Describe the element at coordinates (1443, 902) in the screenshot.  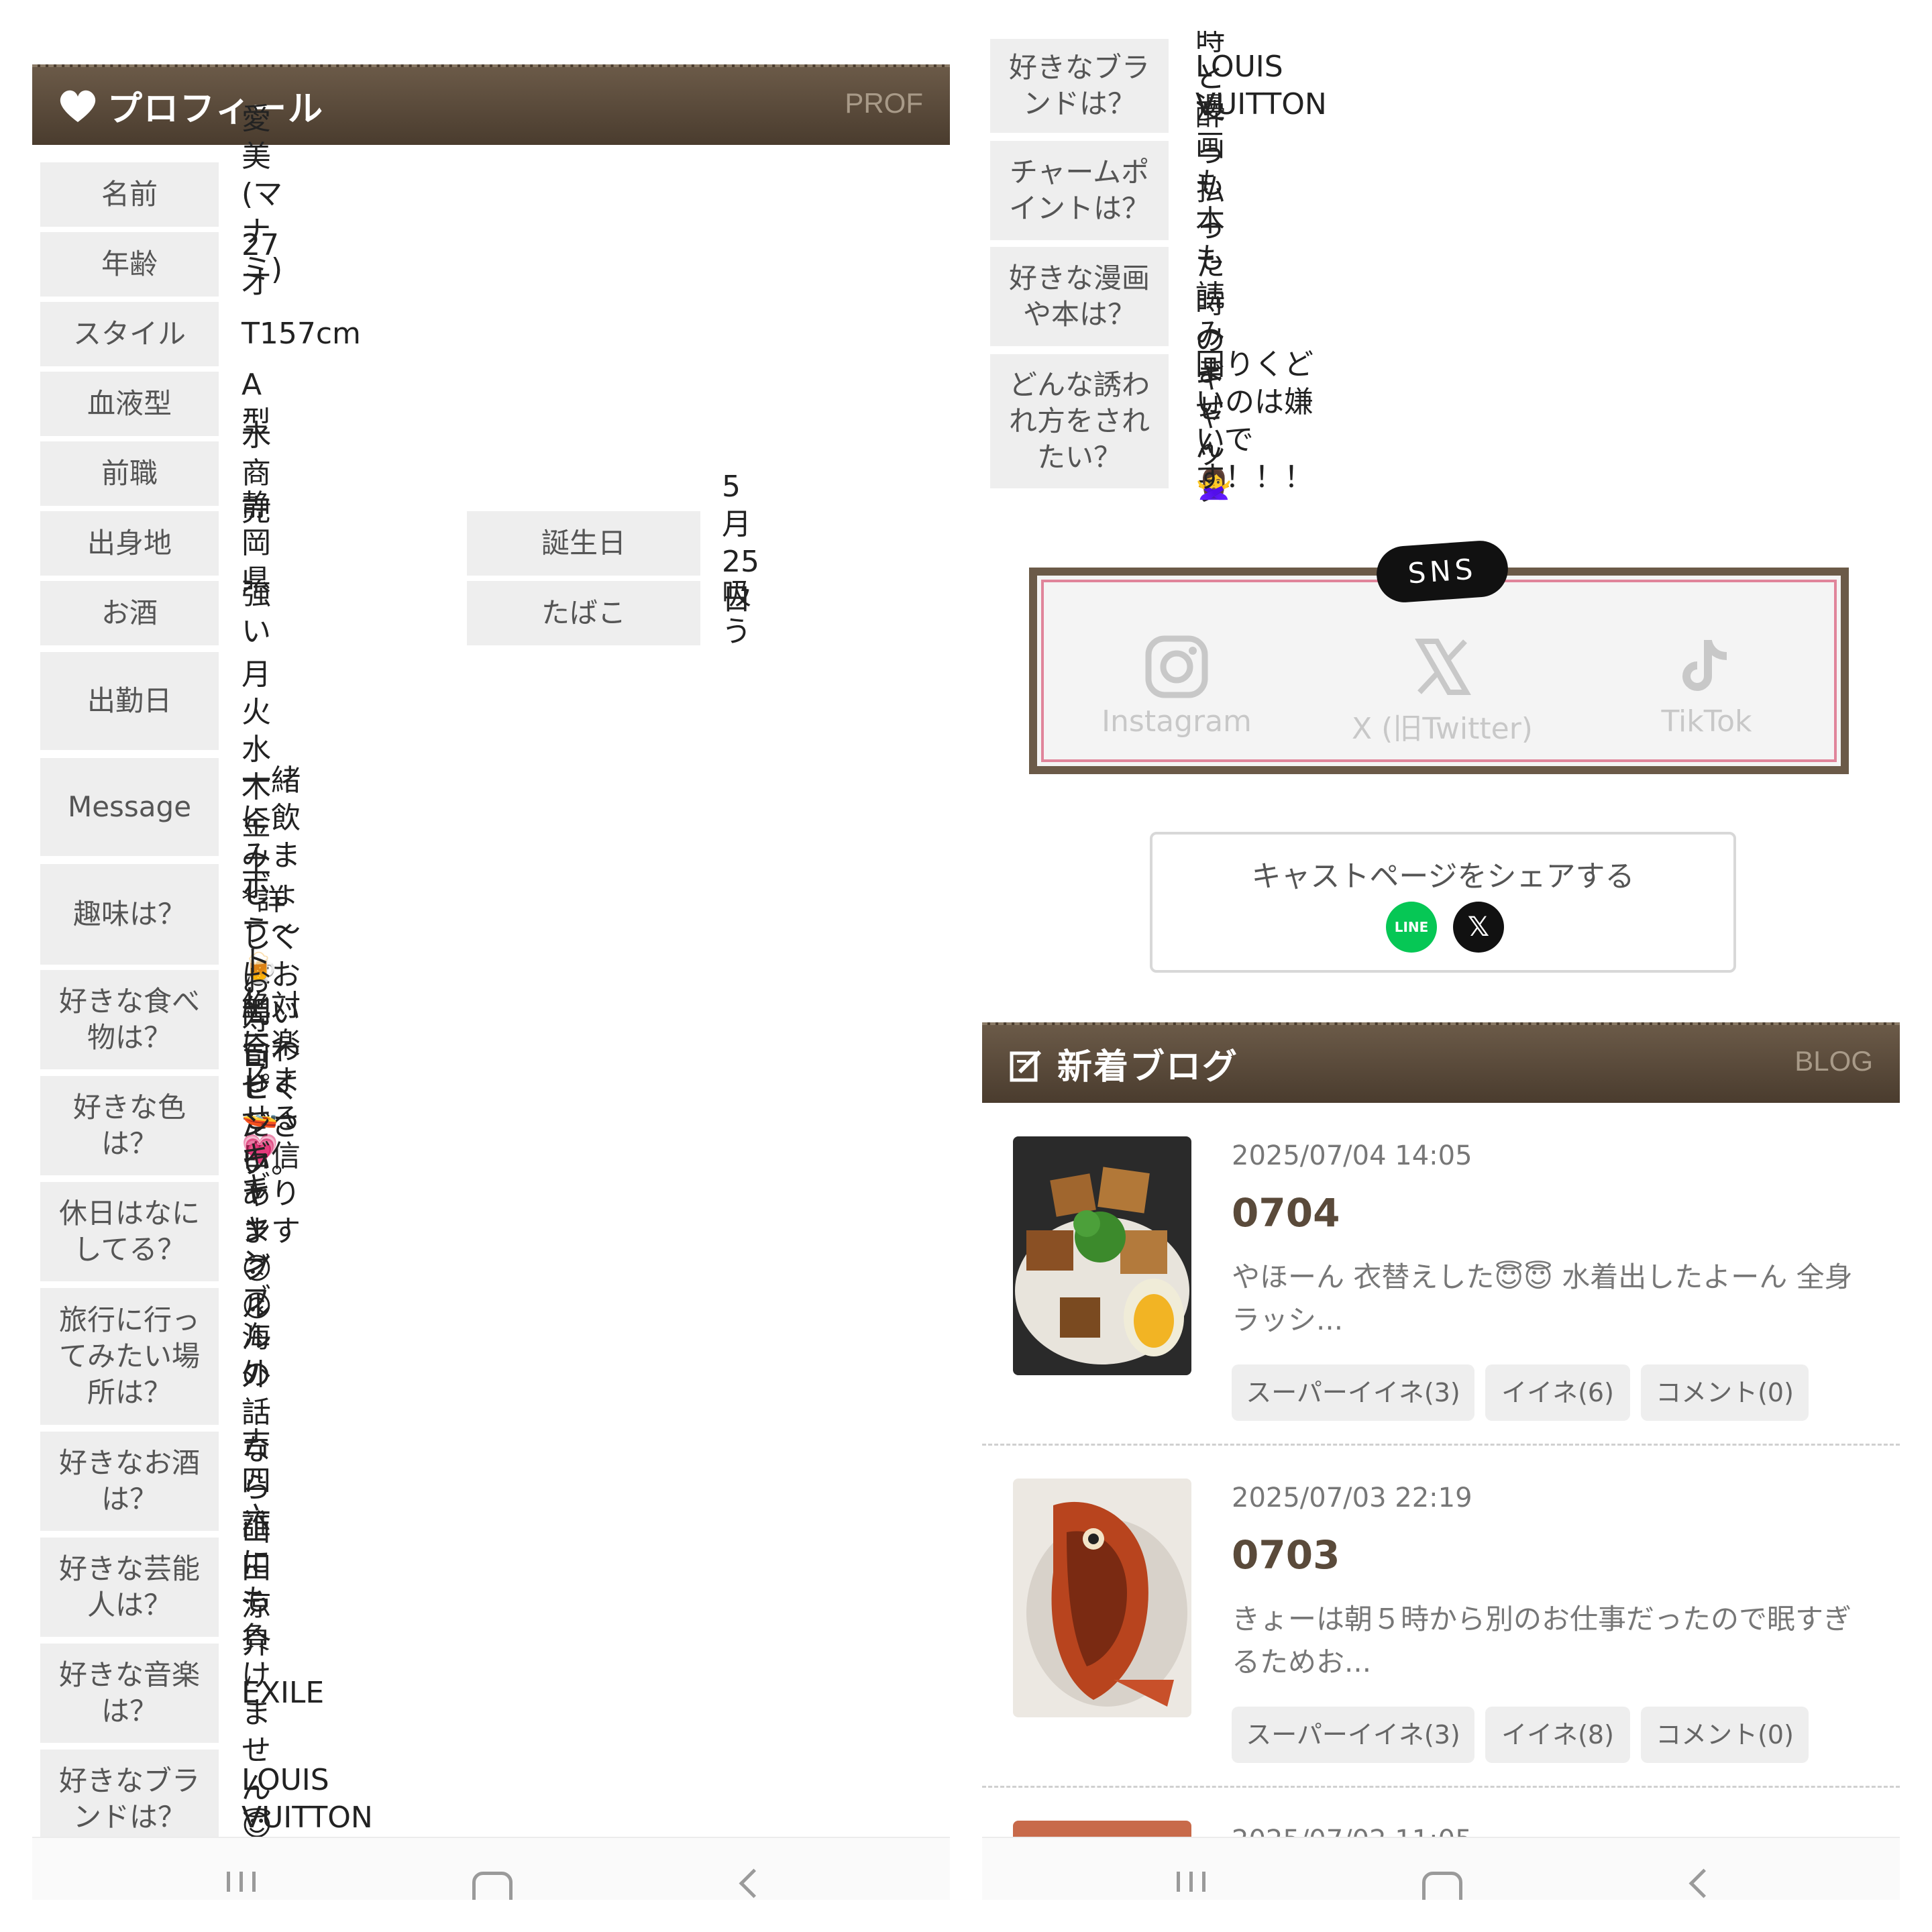
I see `share-box: キャストページをシェアする LINE 𝕏` at that location.